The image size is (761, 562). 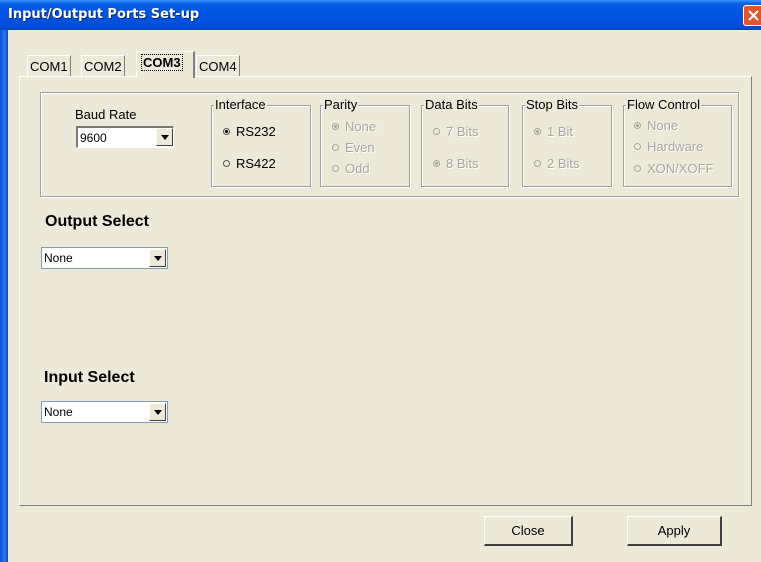 What do you see at coordinates (104, 412) in the screenshot?
I see `input-select-dropdown: None` at bounding box center [104, 412].